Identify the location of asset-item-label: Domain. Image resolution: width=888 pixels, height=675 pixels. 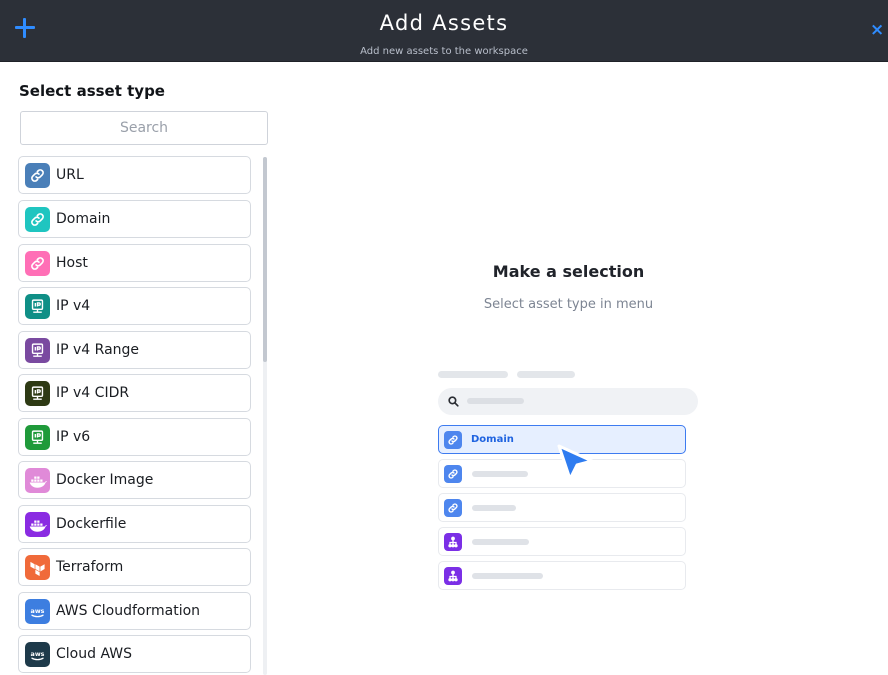
(83, 219).